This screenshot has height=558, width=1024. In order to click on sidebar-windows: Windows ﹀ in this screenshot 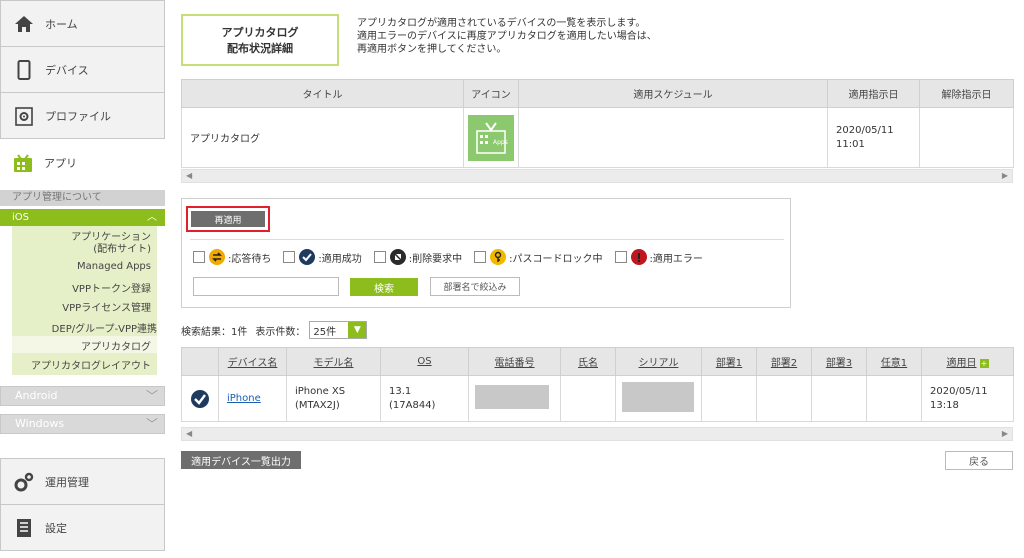, I will do `click(82, 424)`.